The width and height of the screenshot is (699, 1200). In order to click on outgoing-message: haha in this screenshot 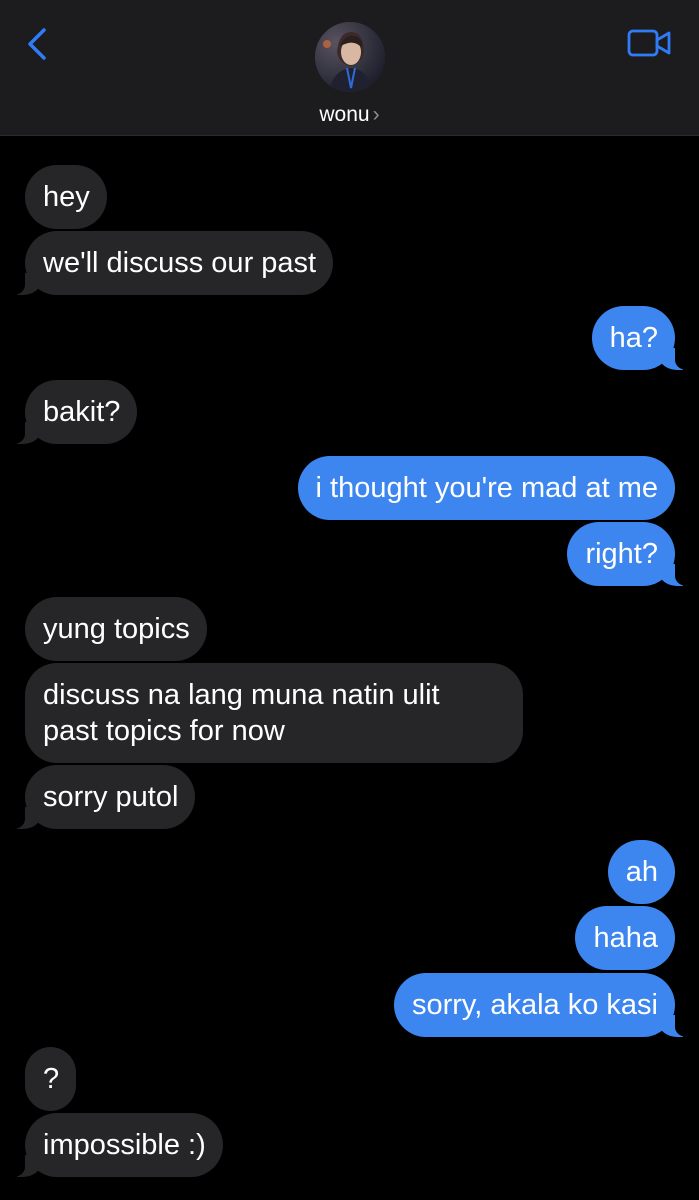, I will do `click(625, 938)`.